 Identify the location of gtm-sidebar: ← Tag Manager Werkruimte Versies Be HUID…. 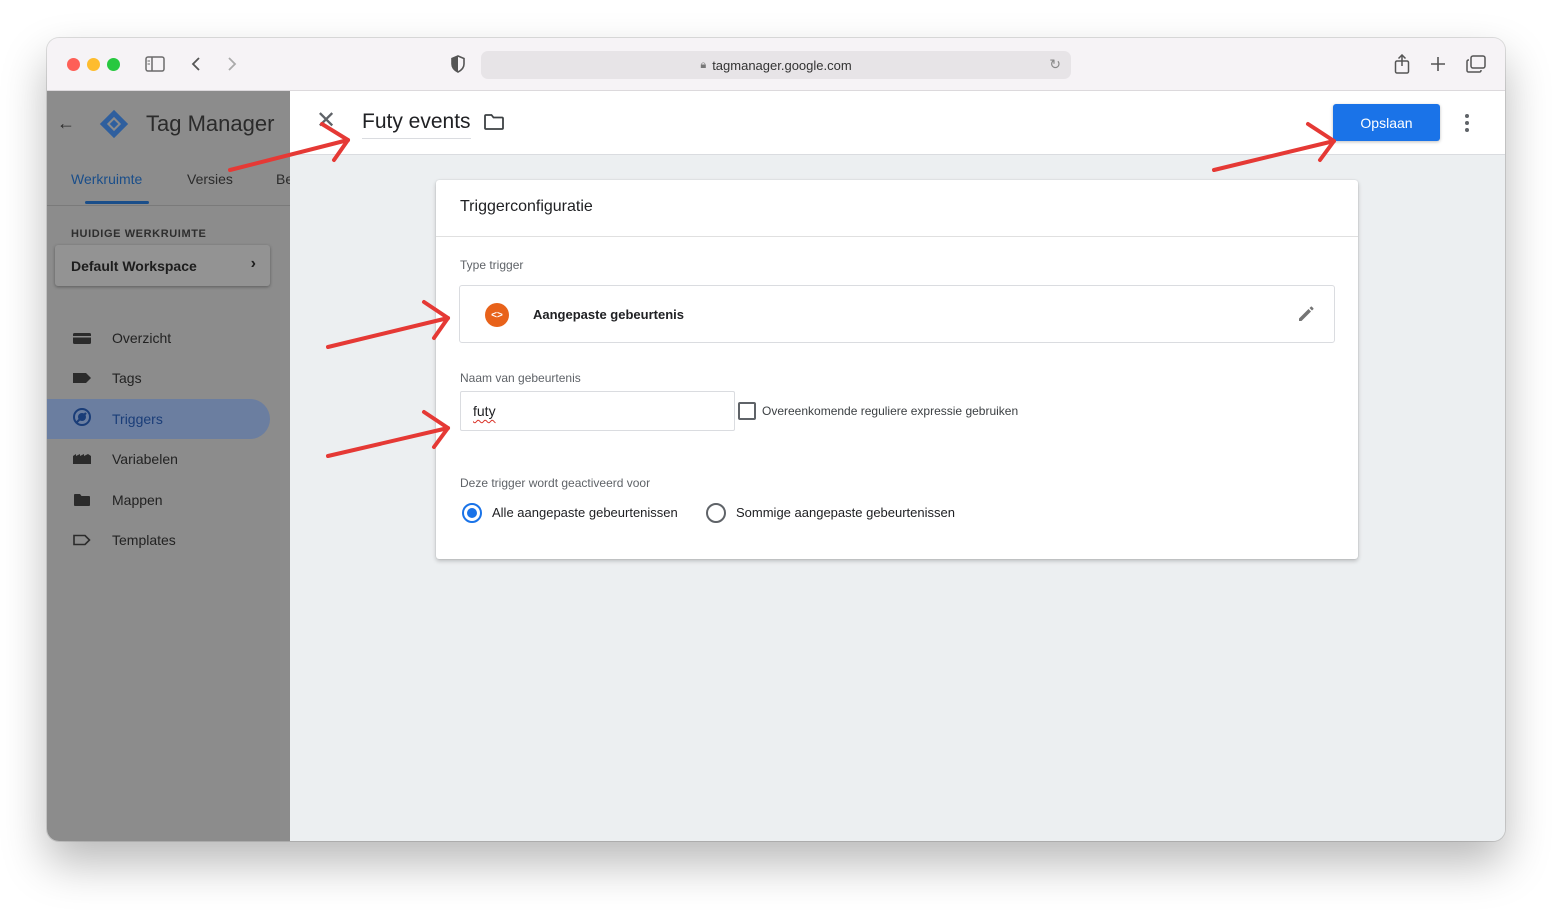
(168, 466).